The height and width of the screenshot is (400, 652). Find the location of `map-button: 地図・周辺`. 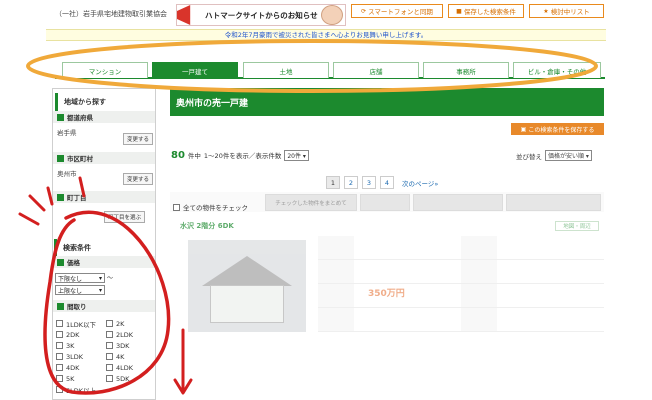

map-button: 地図・周辺 is located at coordinates (577, 226).